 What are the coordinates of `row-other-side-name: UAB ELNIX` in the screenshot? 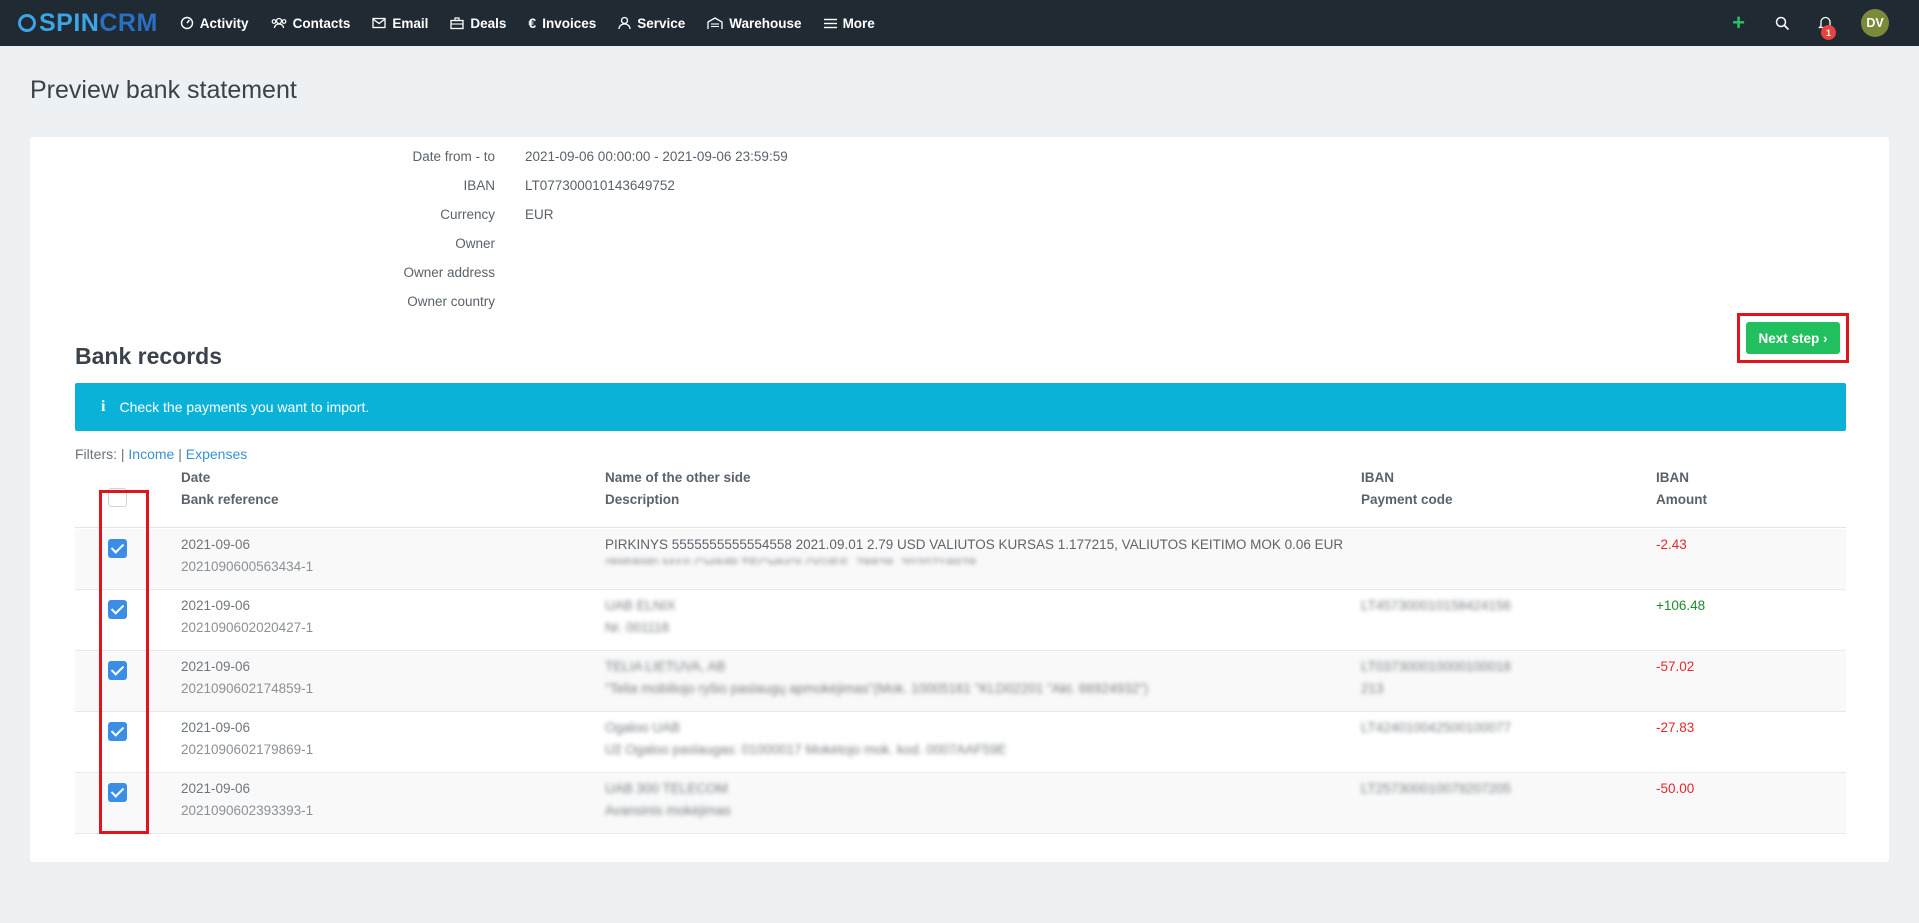 It's located at (640, 605).